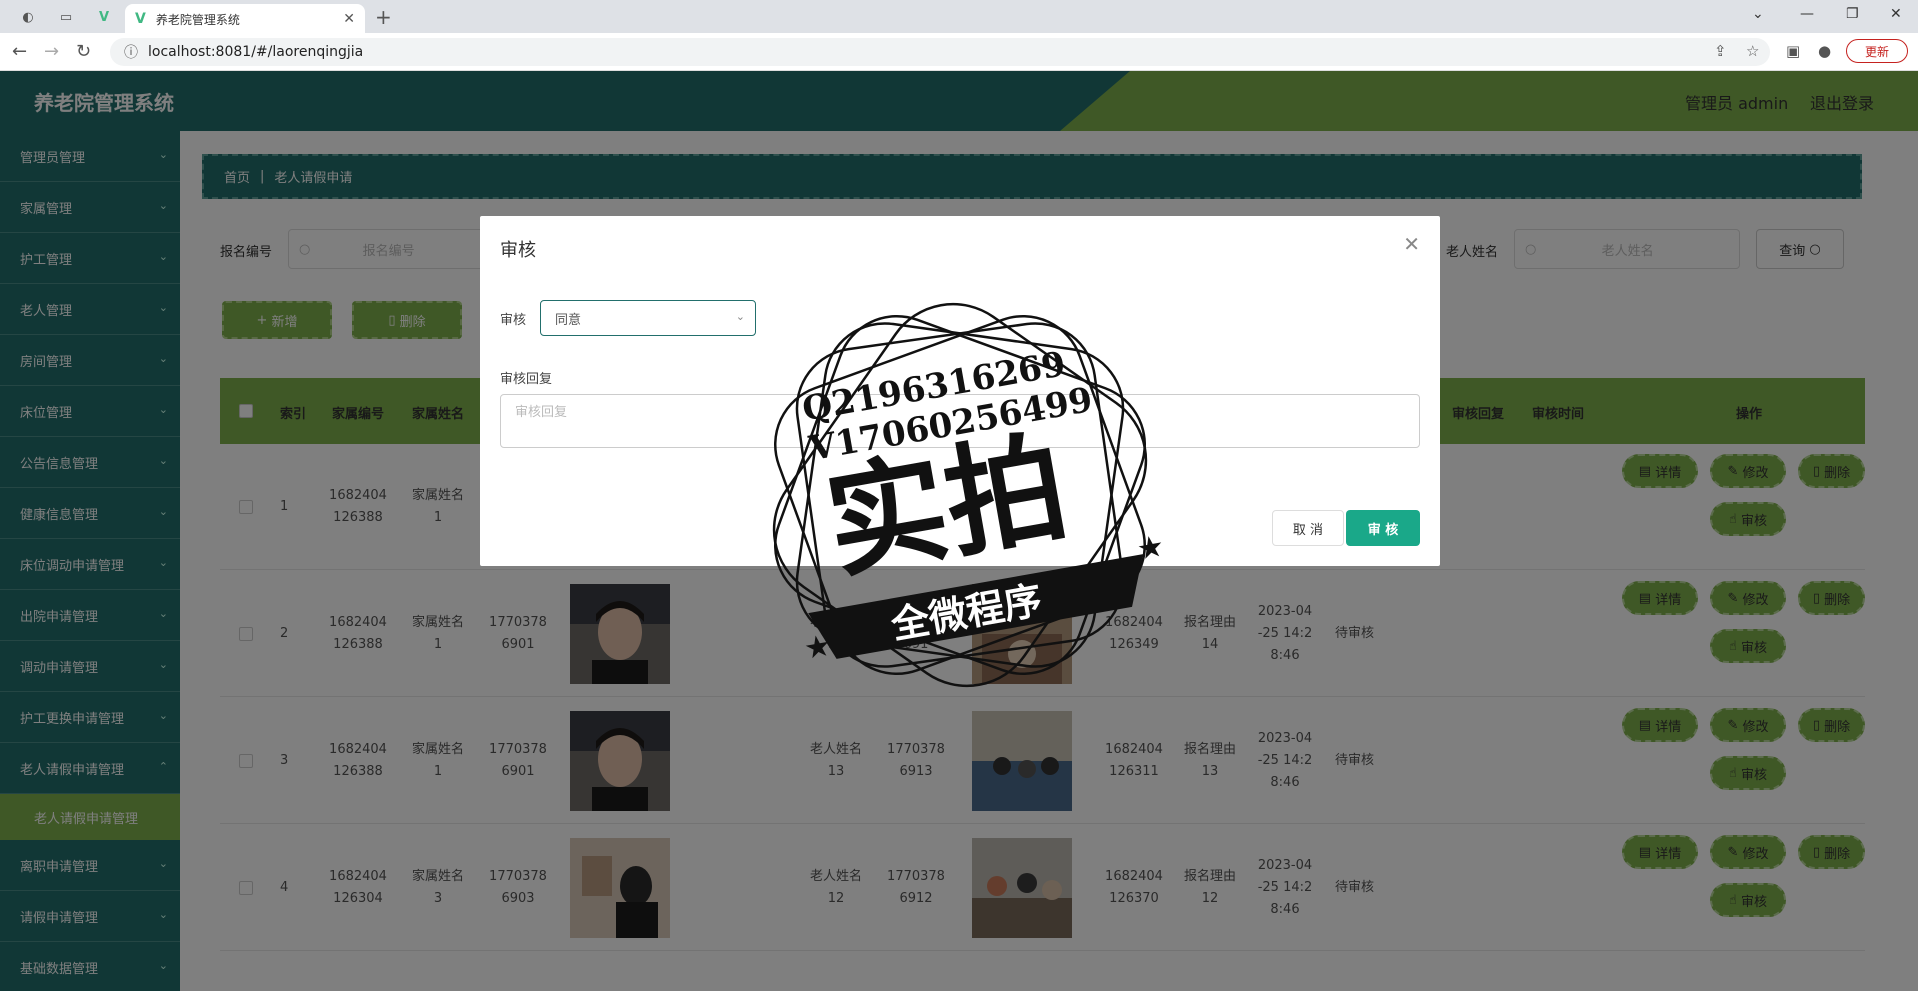  I want to click on back-icon: ←, so click(19, 51).